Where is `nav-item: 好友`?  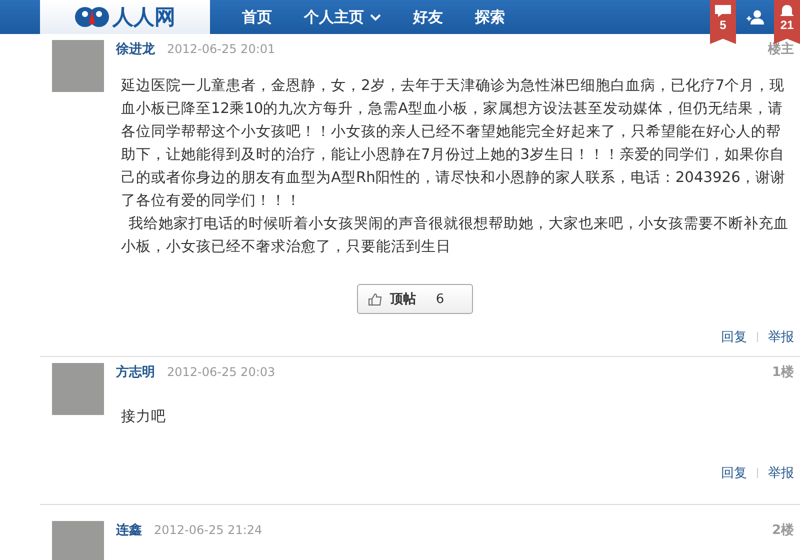
nav-item: 好友 is located at coordinates (428, 17).